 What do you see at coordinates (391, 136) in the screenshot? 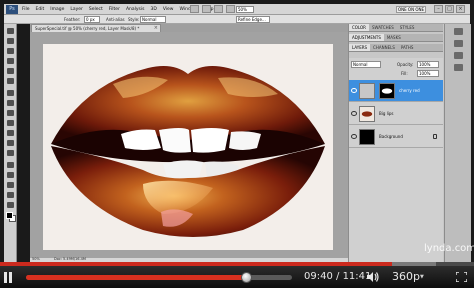
I see `layer-name: Background` at bounding box center [391, 136].